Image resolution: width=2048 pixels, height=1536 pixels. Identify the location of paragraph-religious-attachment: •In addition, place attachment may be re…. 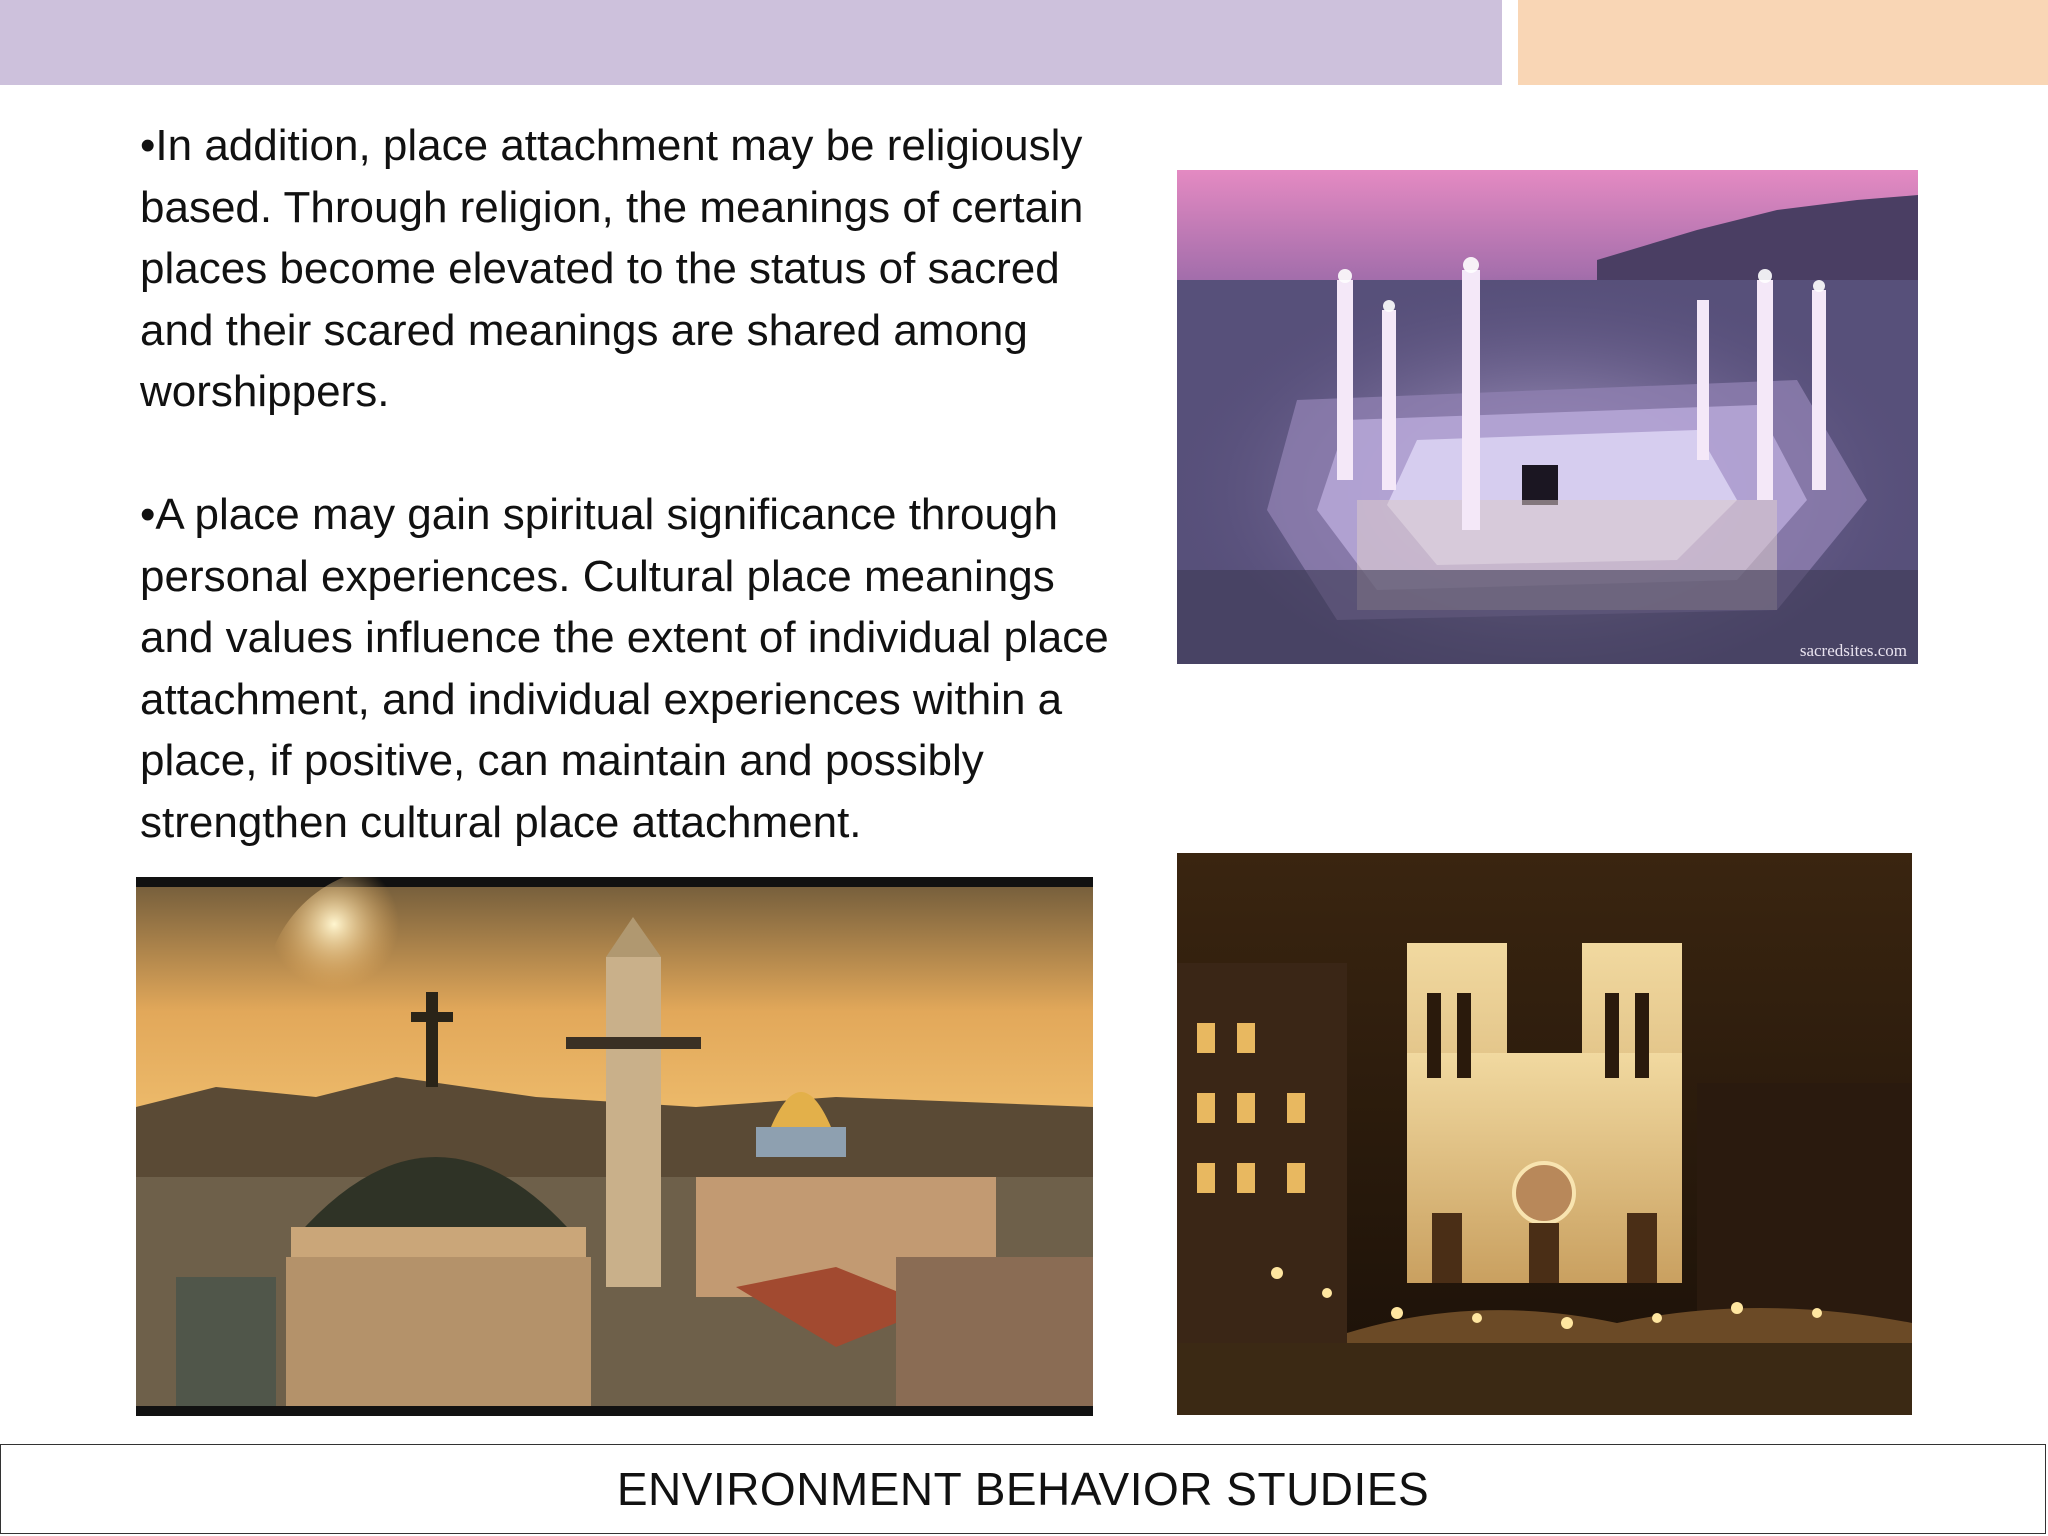
(612, 268).